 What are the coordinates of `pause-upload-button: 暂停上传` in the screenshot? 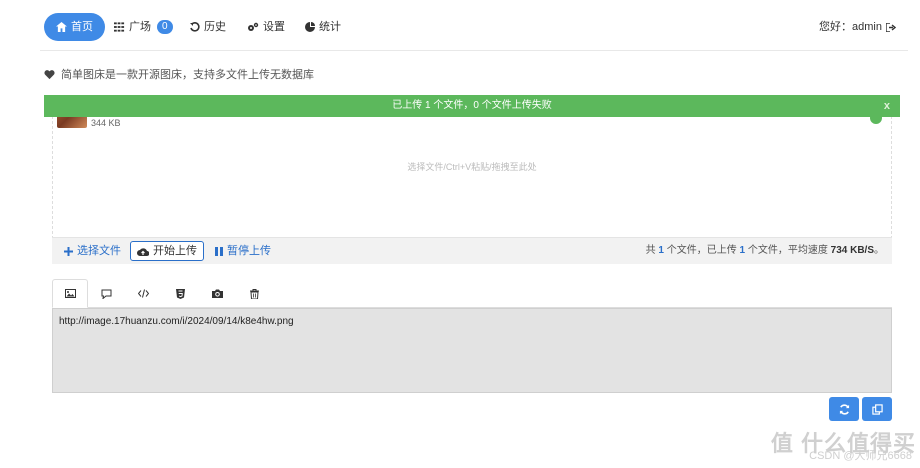 It's located at (243, 251).